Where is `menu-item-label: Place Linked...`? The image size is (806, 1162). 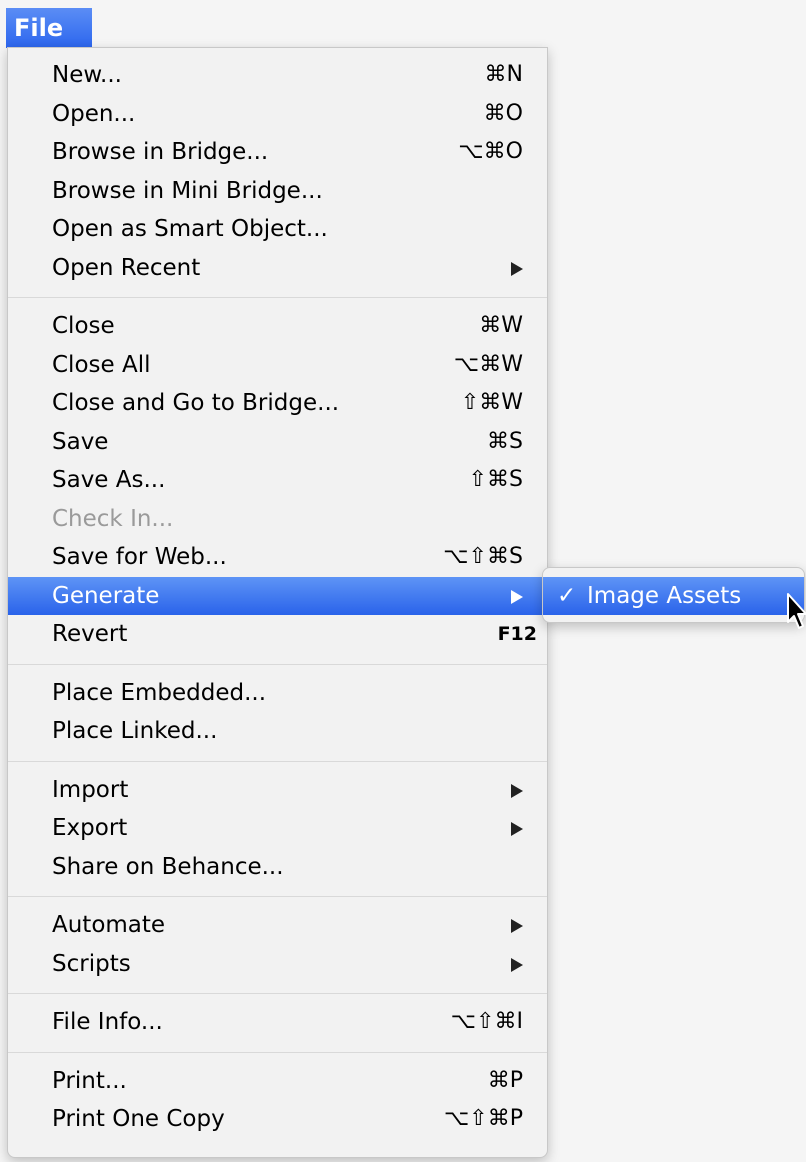
menu-item-label: Place Linked... is located at coordinates (135, 731).